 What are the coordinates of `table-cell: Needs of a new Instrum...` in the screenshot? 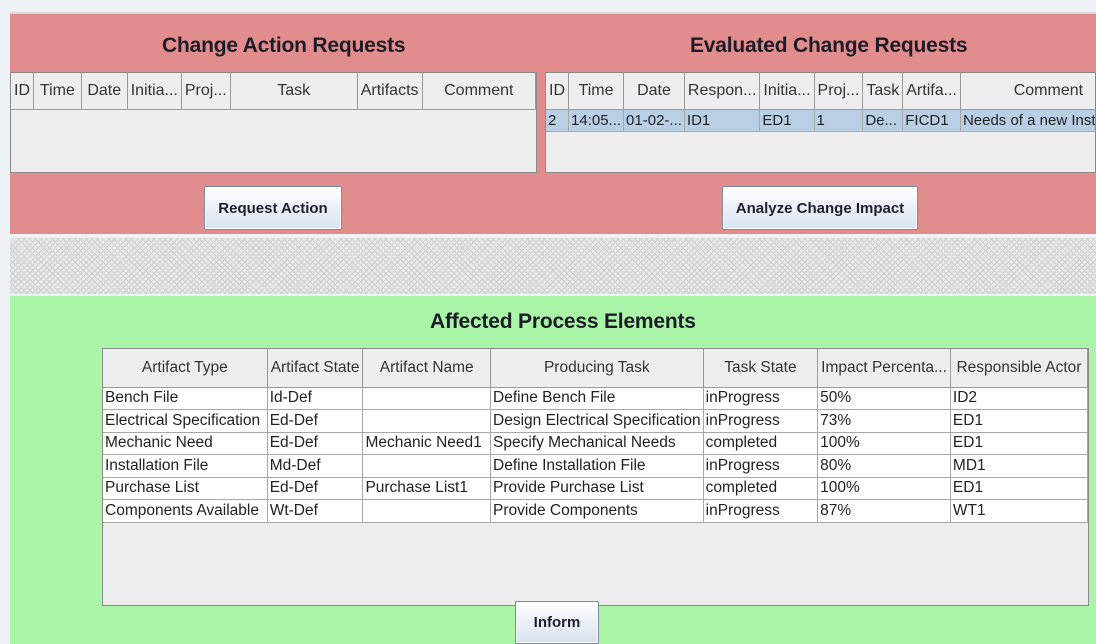 It's located at (1027, 120).